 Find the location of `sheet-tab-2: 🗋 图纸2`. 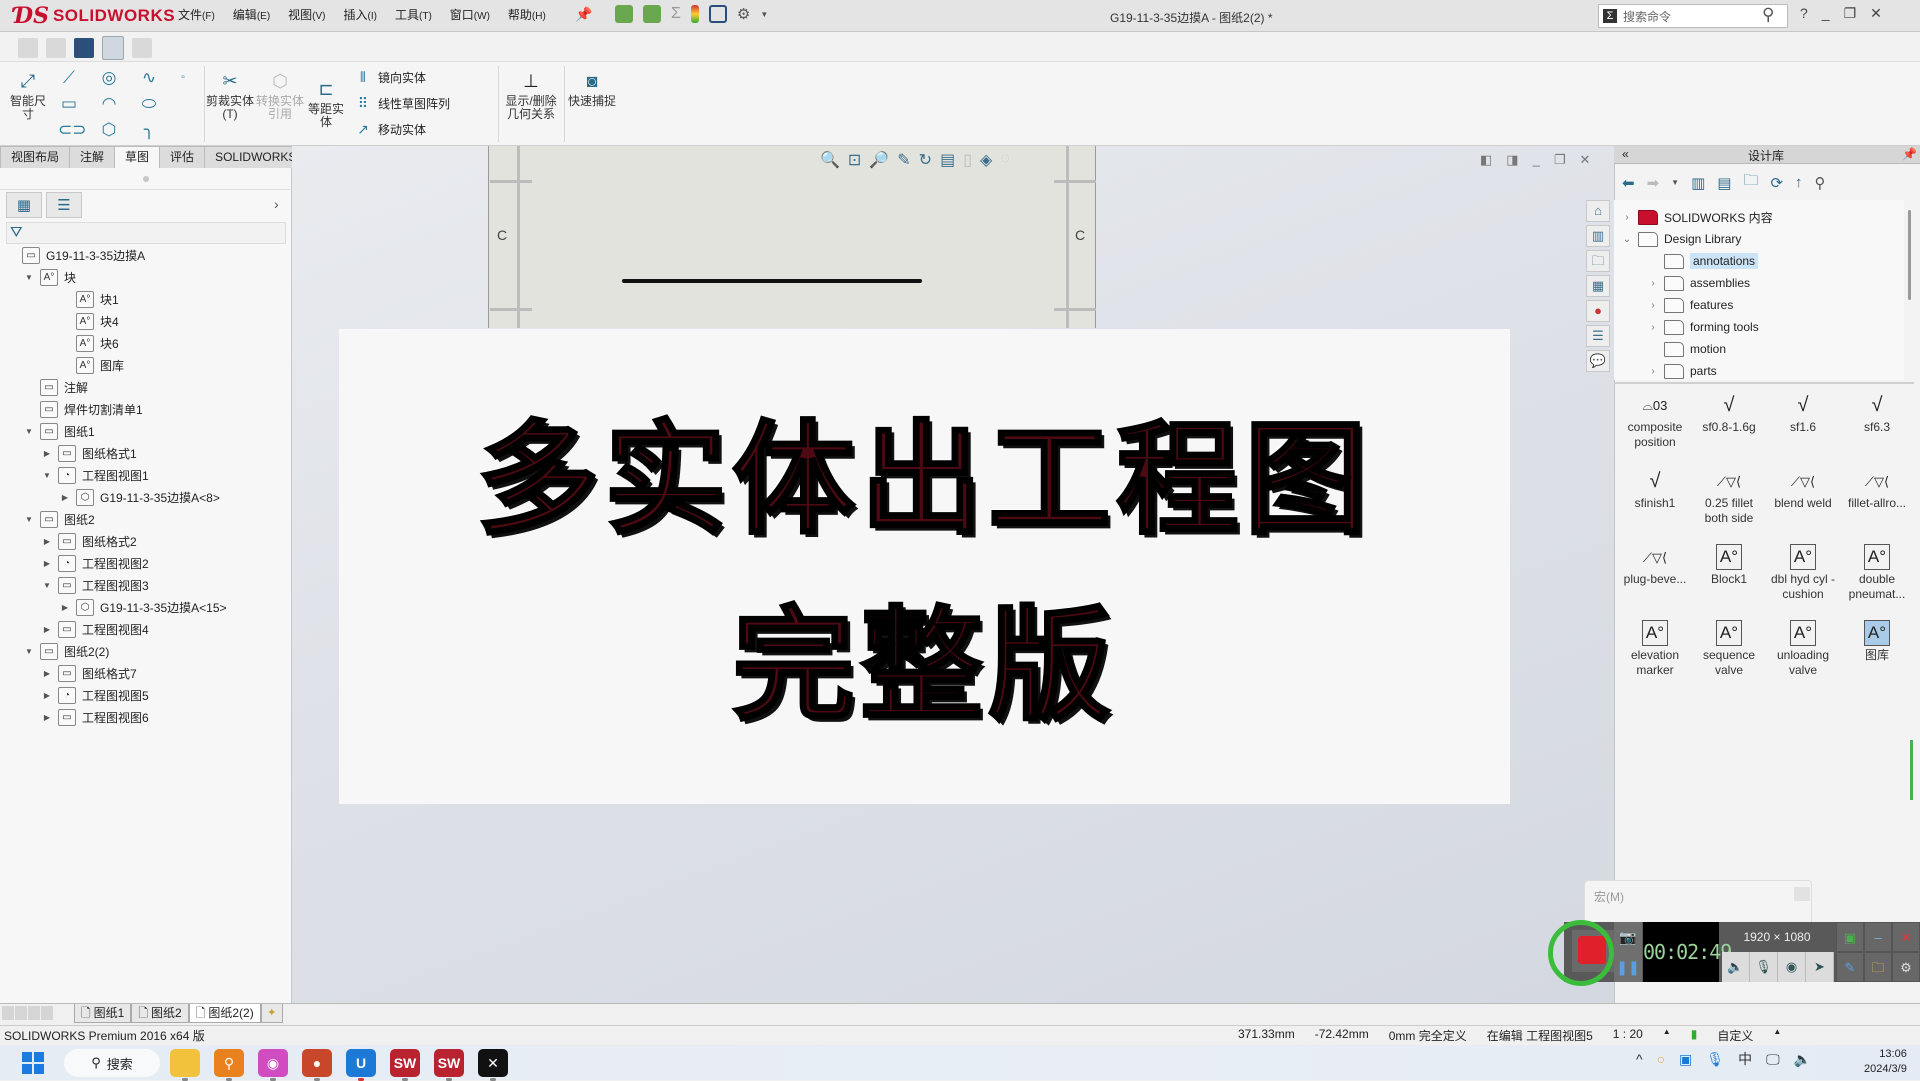

sheet-tab-2: 🗋 图纸2 is located at coordinates (160, 1013).